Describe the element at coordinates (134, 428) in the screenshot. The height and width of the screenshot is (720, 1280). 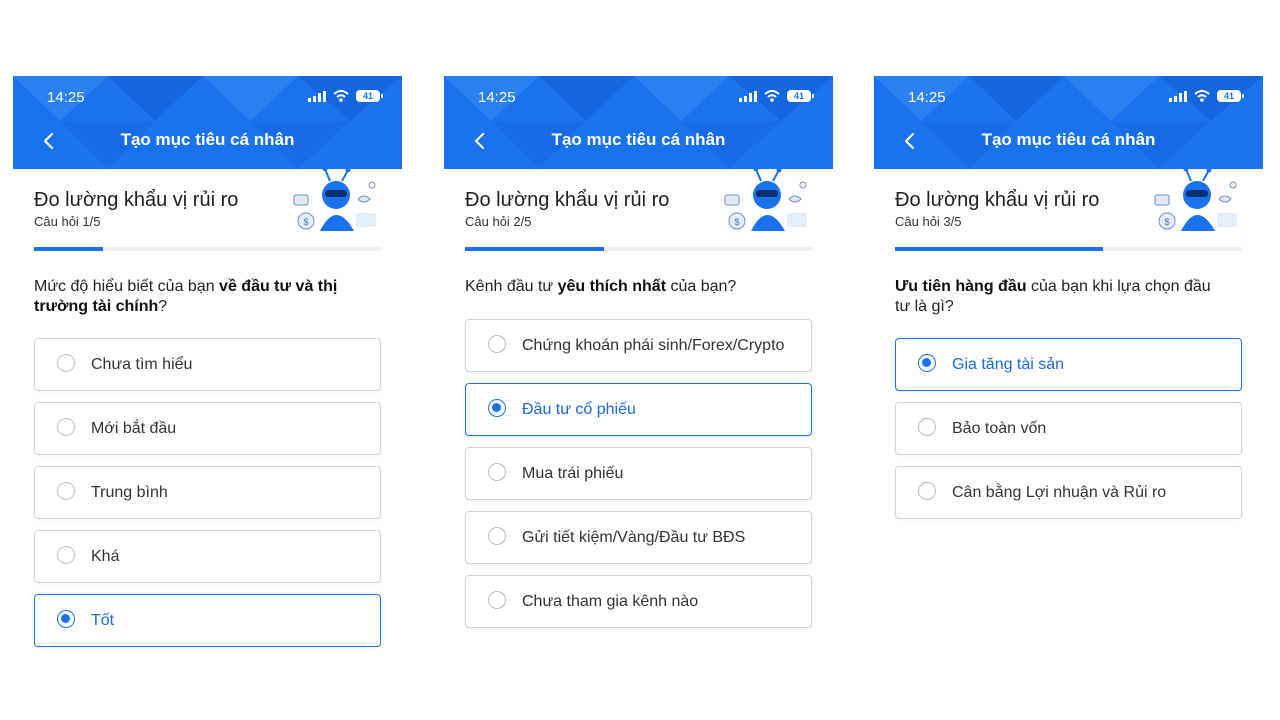
I see `answer-option-label: Mới bắt đầu` at that location.